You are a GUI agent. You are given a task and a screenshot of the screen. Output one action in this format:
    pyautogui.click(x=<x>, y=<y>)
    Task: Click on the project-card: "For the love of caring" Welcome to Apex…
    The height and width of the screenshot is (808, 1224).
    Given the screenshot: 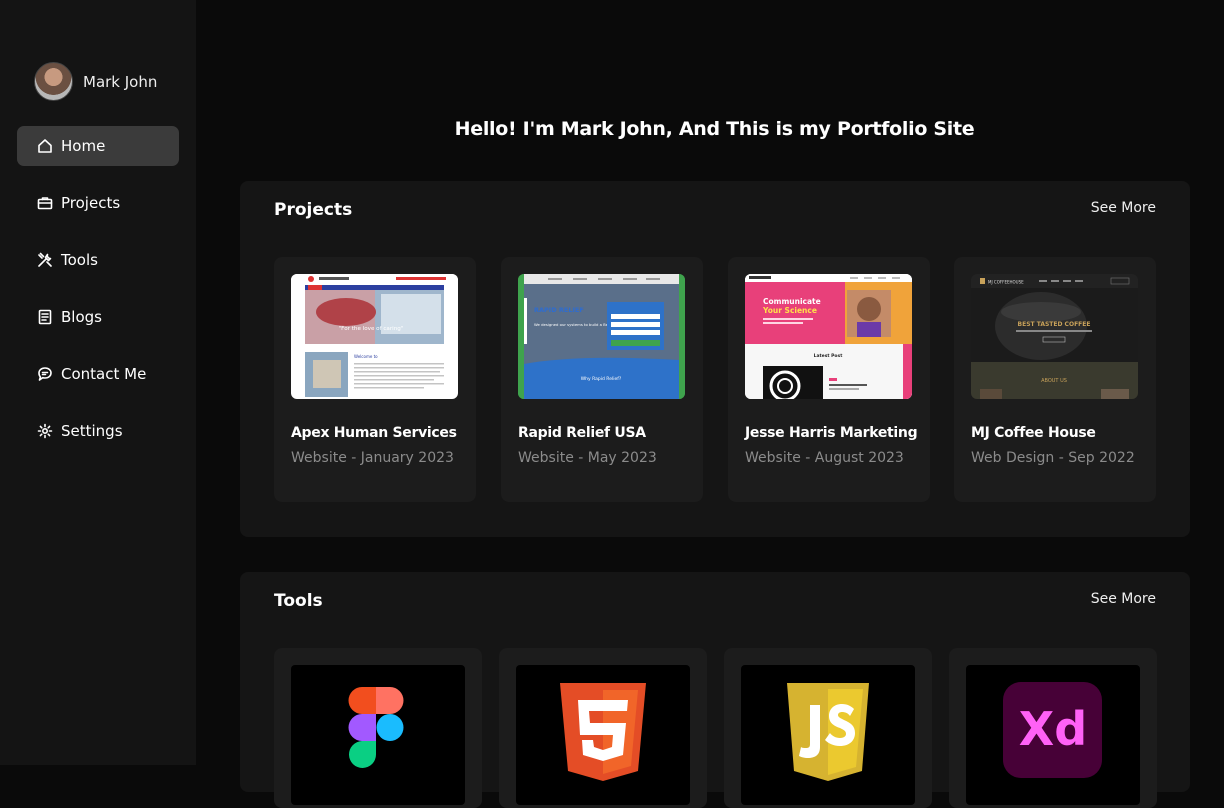 What is the action you would take?
    pyautogui.click(x=375, y=379)
    